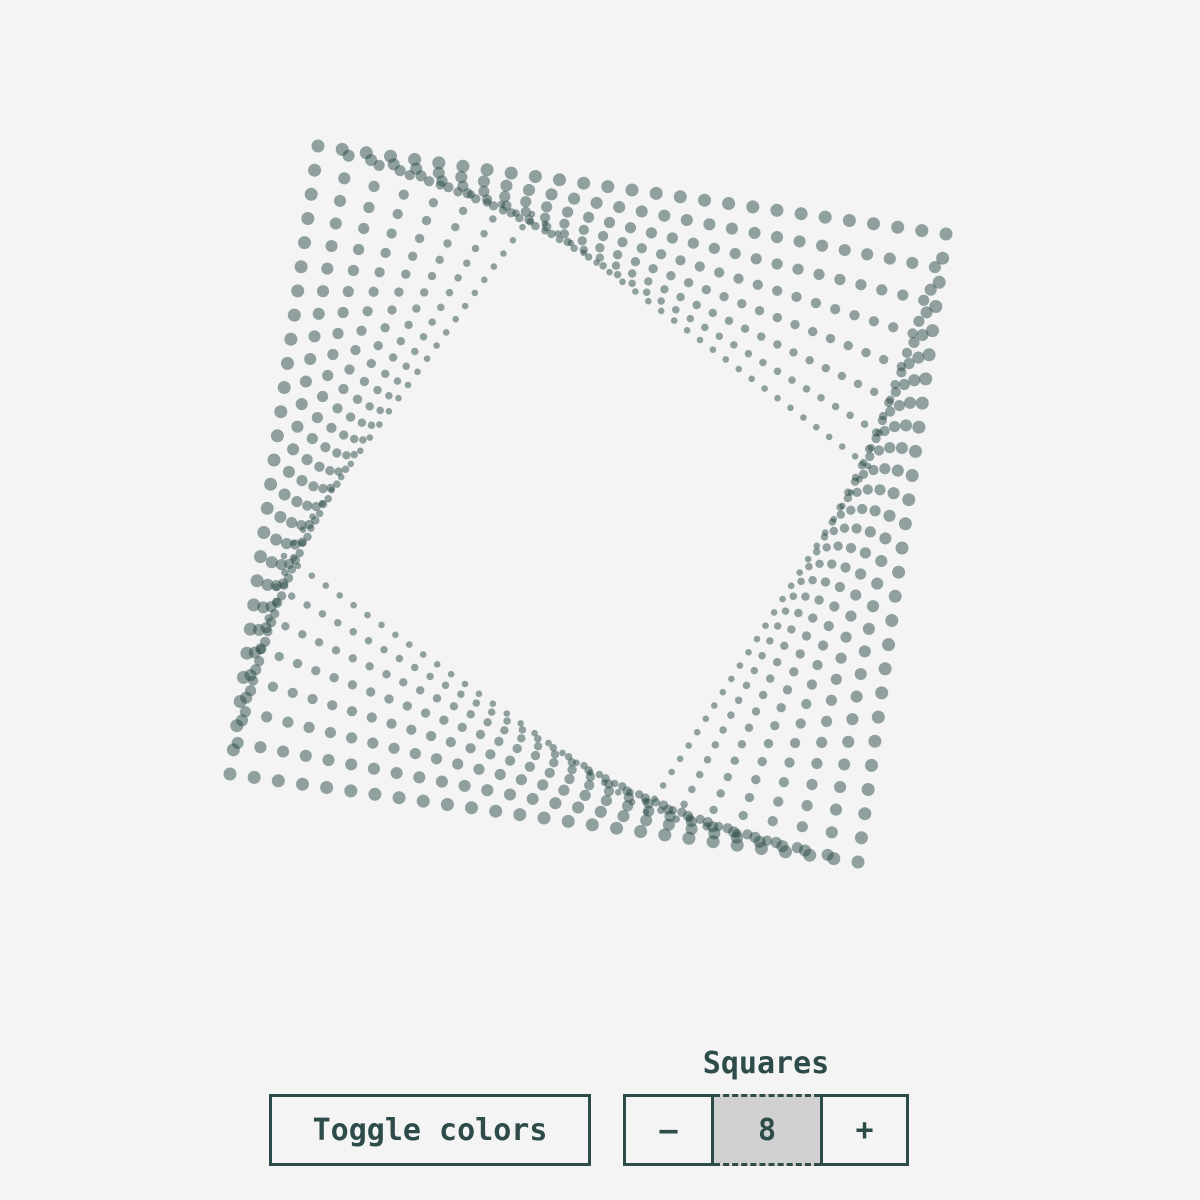 Image resolution: width=1200 pixels, height=1200 pixels. I want to click on decrement-button: –, so click(670, 1130).